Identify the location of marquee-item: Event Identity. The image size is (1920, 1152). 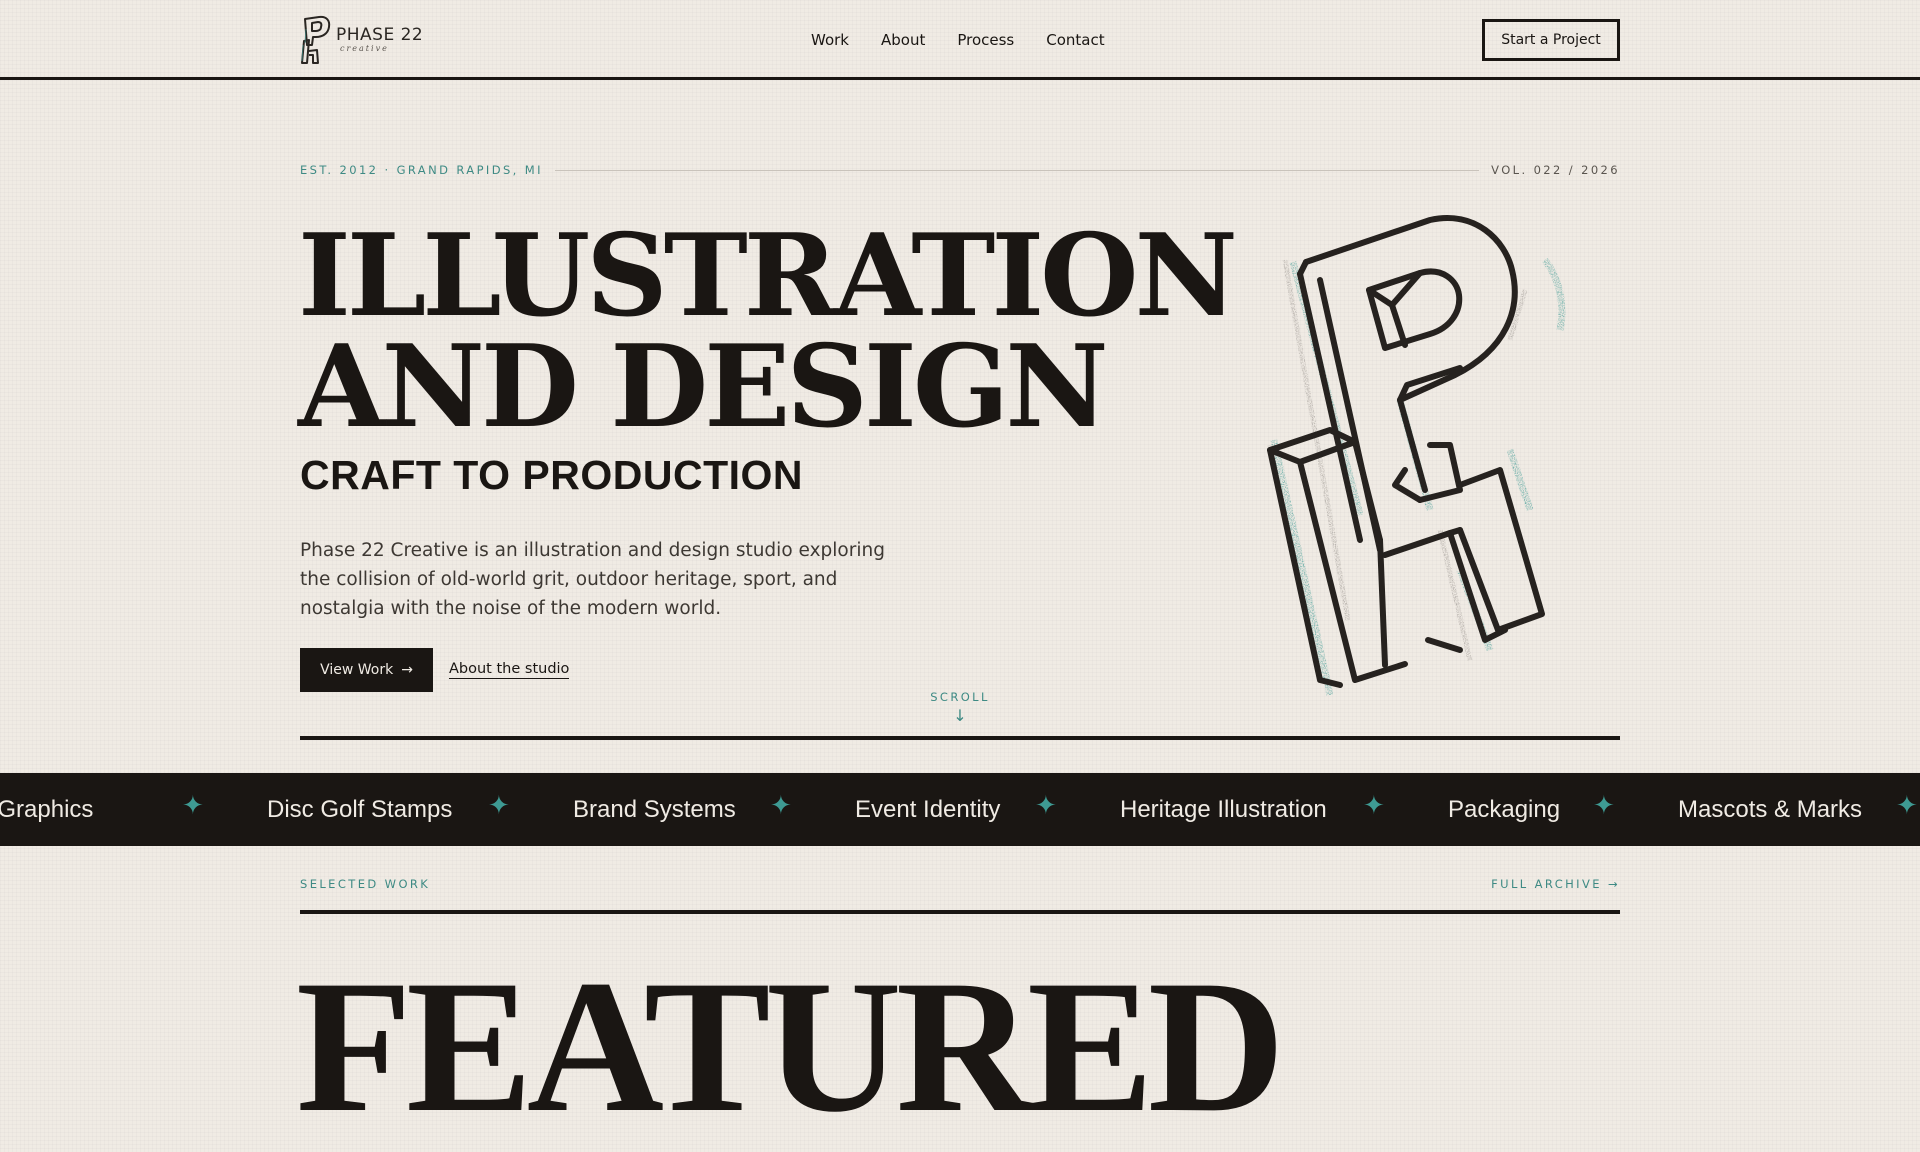
(928, 809).